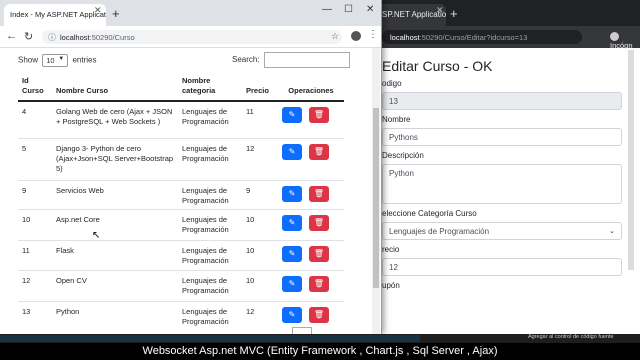  Describe the element at coordinates (311, 87) in the screenshot. I see `column-header-operaciones: Operaciones` at that location.